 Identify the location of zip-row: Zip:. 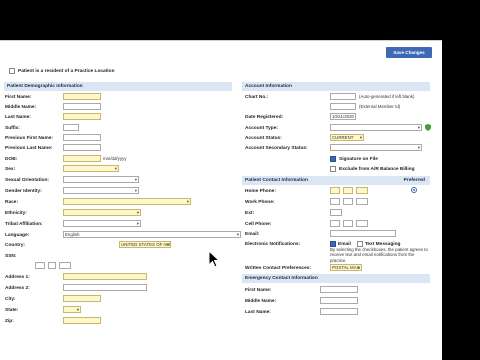
(9, 321).